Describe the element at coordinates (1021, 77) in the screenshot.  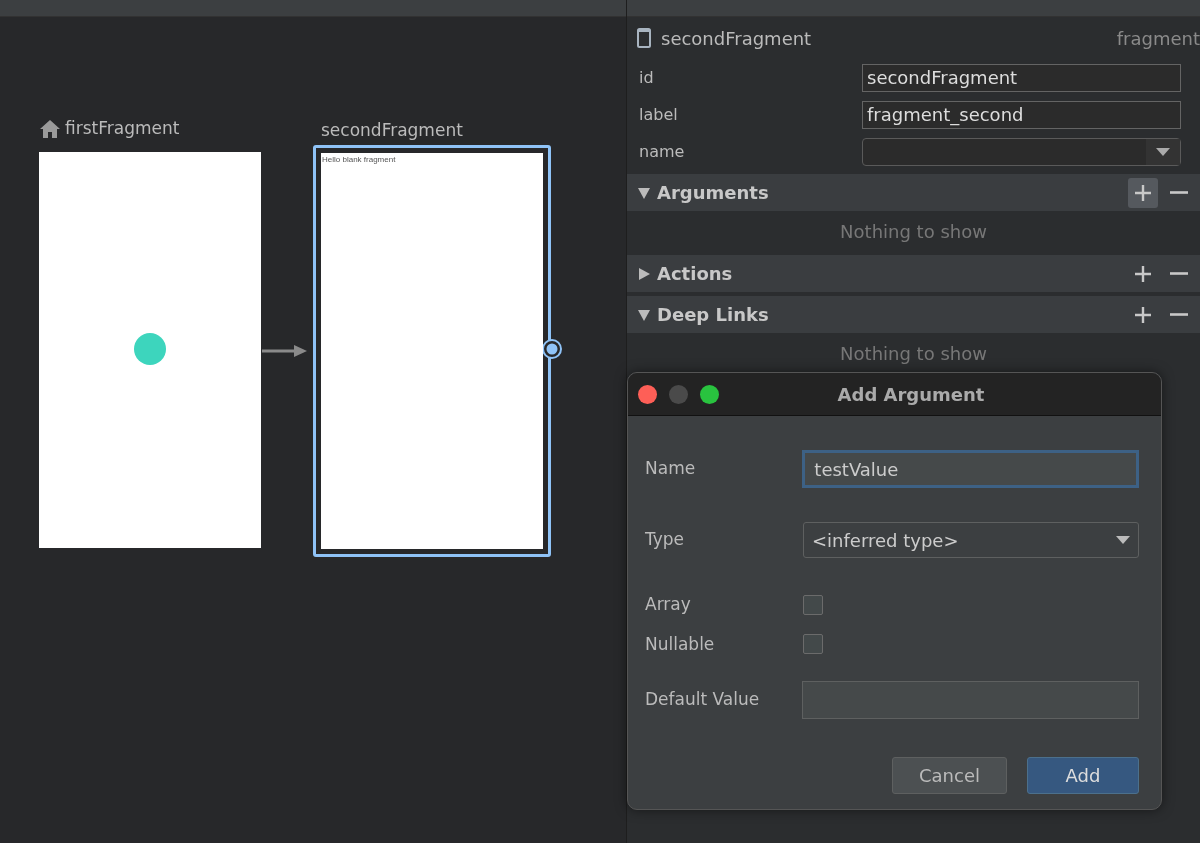
I see `text-field: secondFragment` at that location.